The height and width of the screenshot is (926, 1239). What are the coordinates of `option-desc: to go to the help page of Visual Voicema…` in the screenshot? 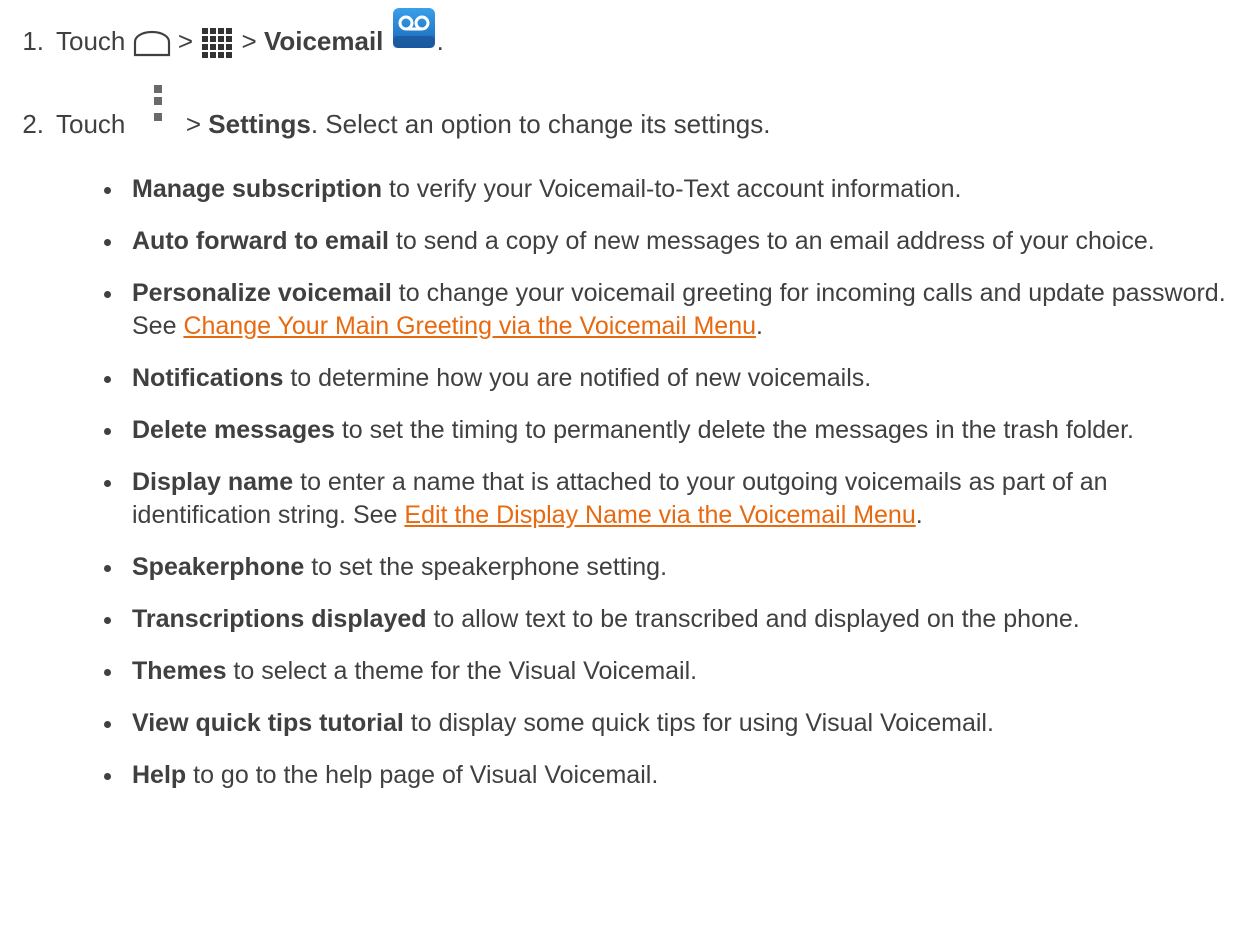 It's located at (422, 775).